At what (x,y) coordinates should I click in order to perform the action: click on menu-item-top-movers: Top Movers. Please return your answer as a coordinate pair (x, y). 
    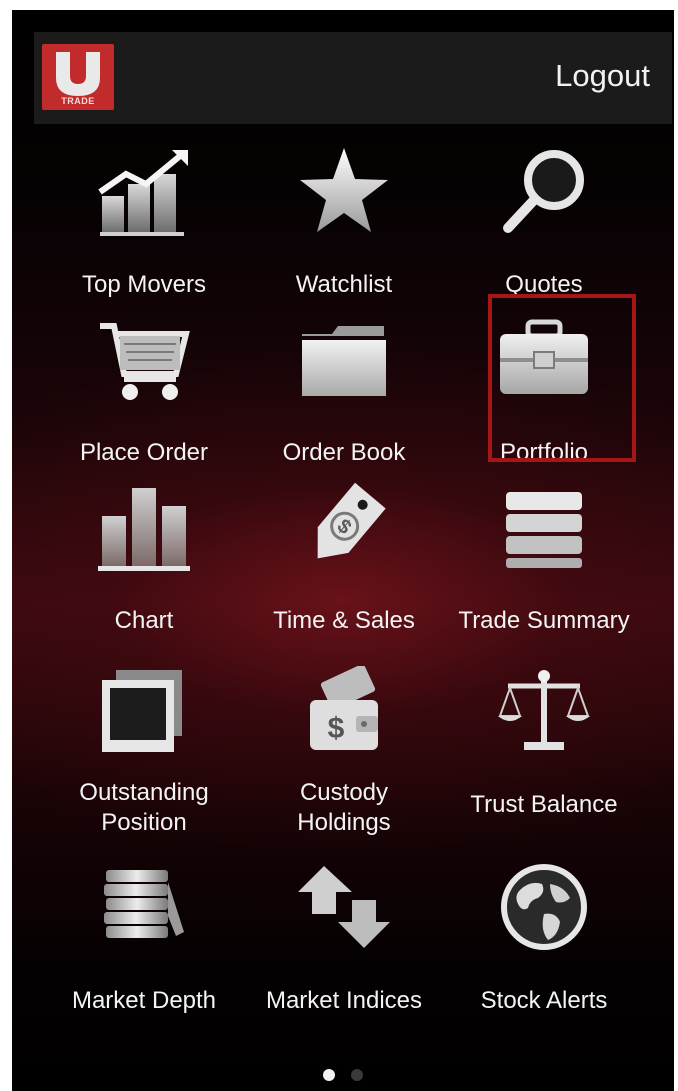
    Looking at the image, I should click on (144, 222).